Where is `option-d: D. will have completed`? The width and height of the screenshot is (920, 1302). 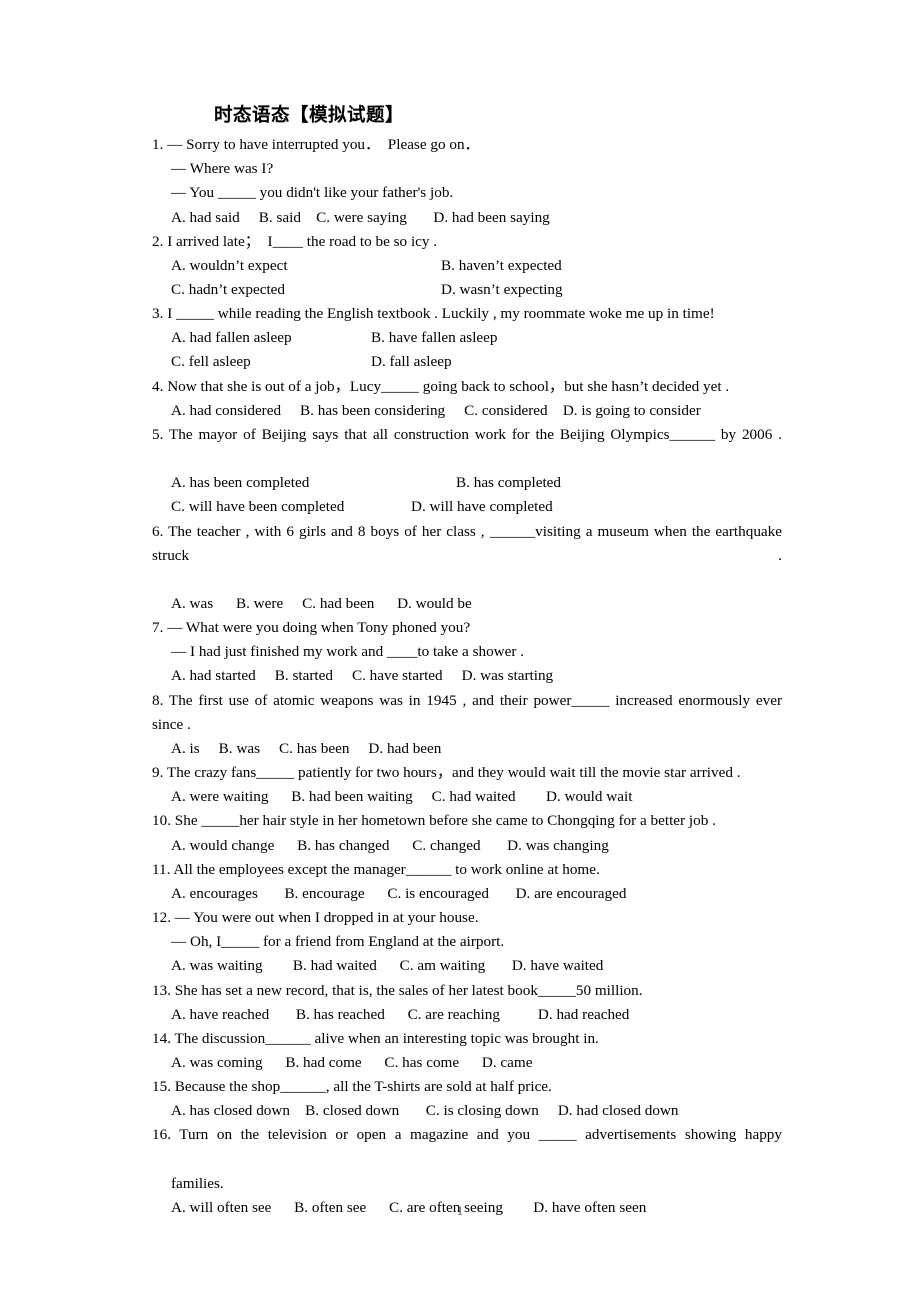 option-d: D. will have completed is located at coordinates (482, 507).